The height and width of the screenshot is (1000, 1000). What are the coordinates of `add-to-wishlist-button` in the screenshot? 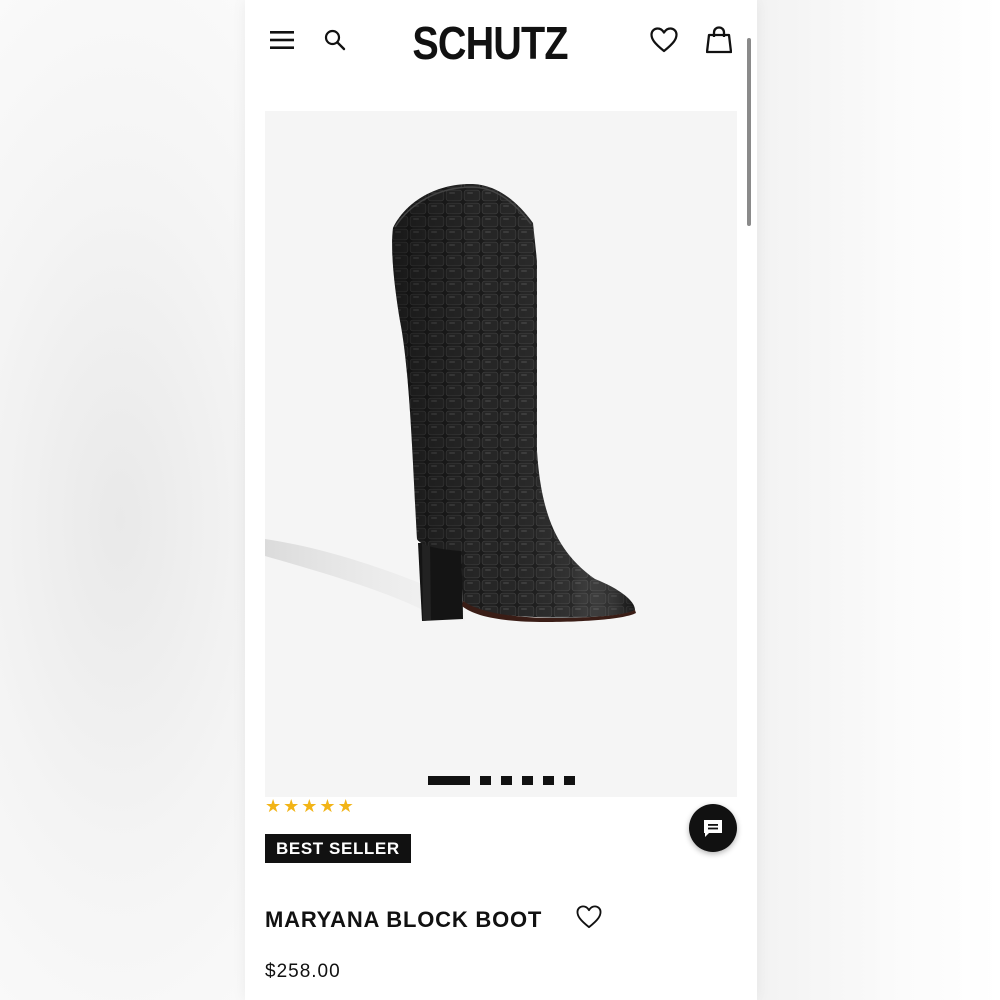 It's located at (589, 918).